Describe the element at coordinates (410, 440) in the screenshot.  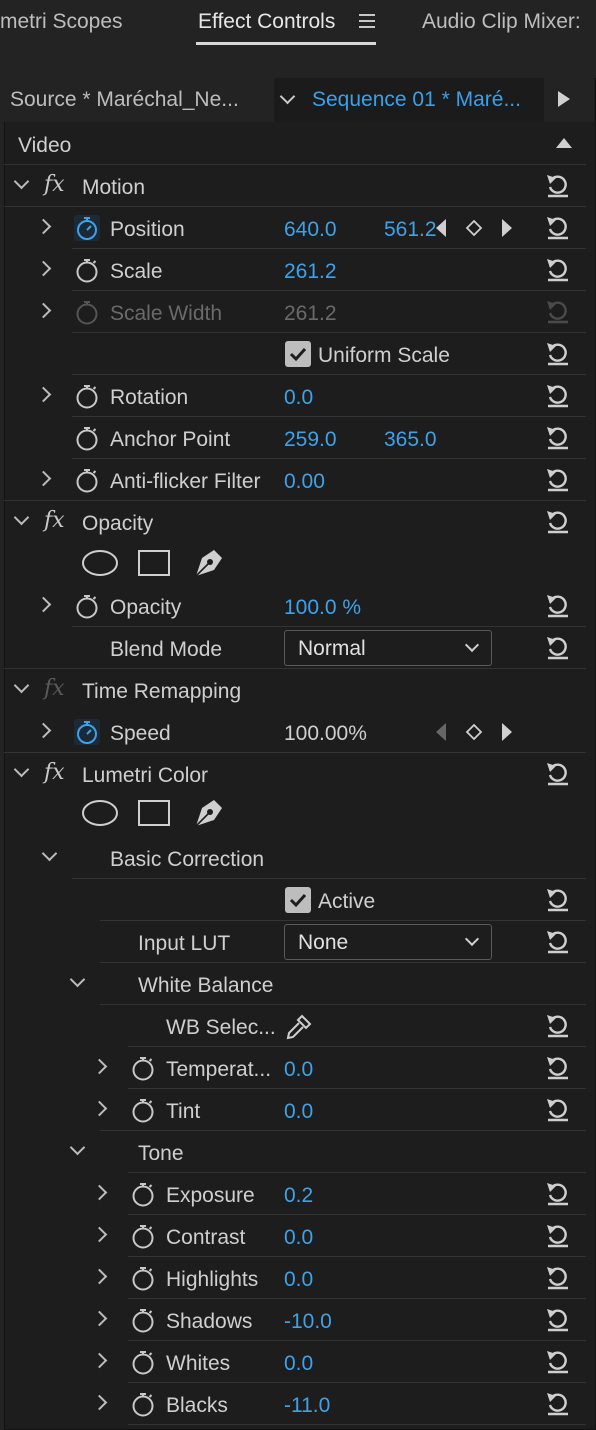
I see `anchor-y-value: 365.0` at that location.